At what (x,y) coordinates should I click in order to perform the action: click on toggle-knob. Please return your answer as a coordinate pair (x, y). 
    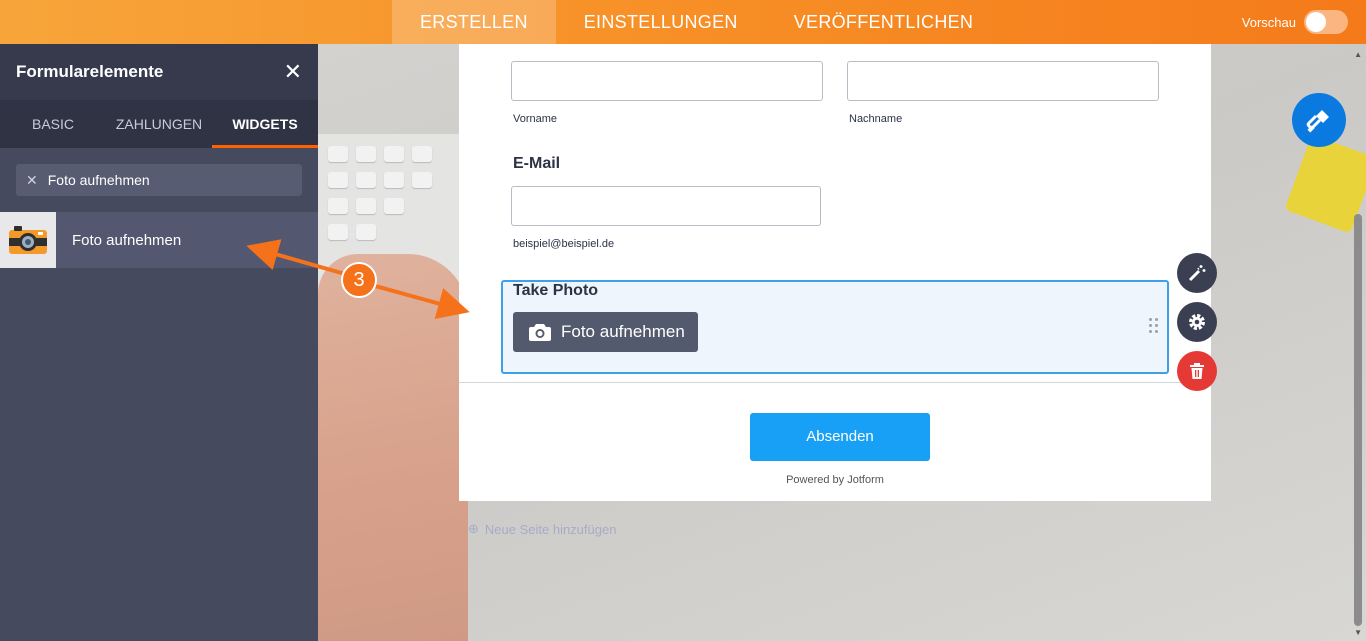
    Looking at the image, I should click on (1316, 22).